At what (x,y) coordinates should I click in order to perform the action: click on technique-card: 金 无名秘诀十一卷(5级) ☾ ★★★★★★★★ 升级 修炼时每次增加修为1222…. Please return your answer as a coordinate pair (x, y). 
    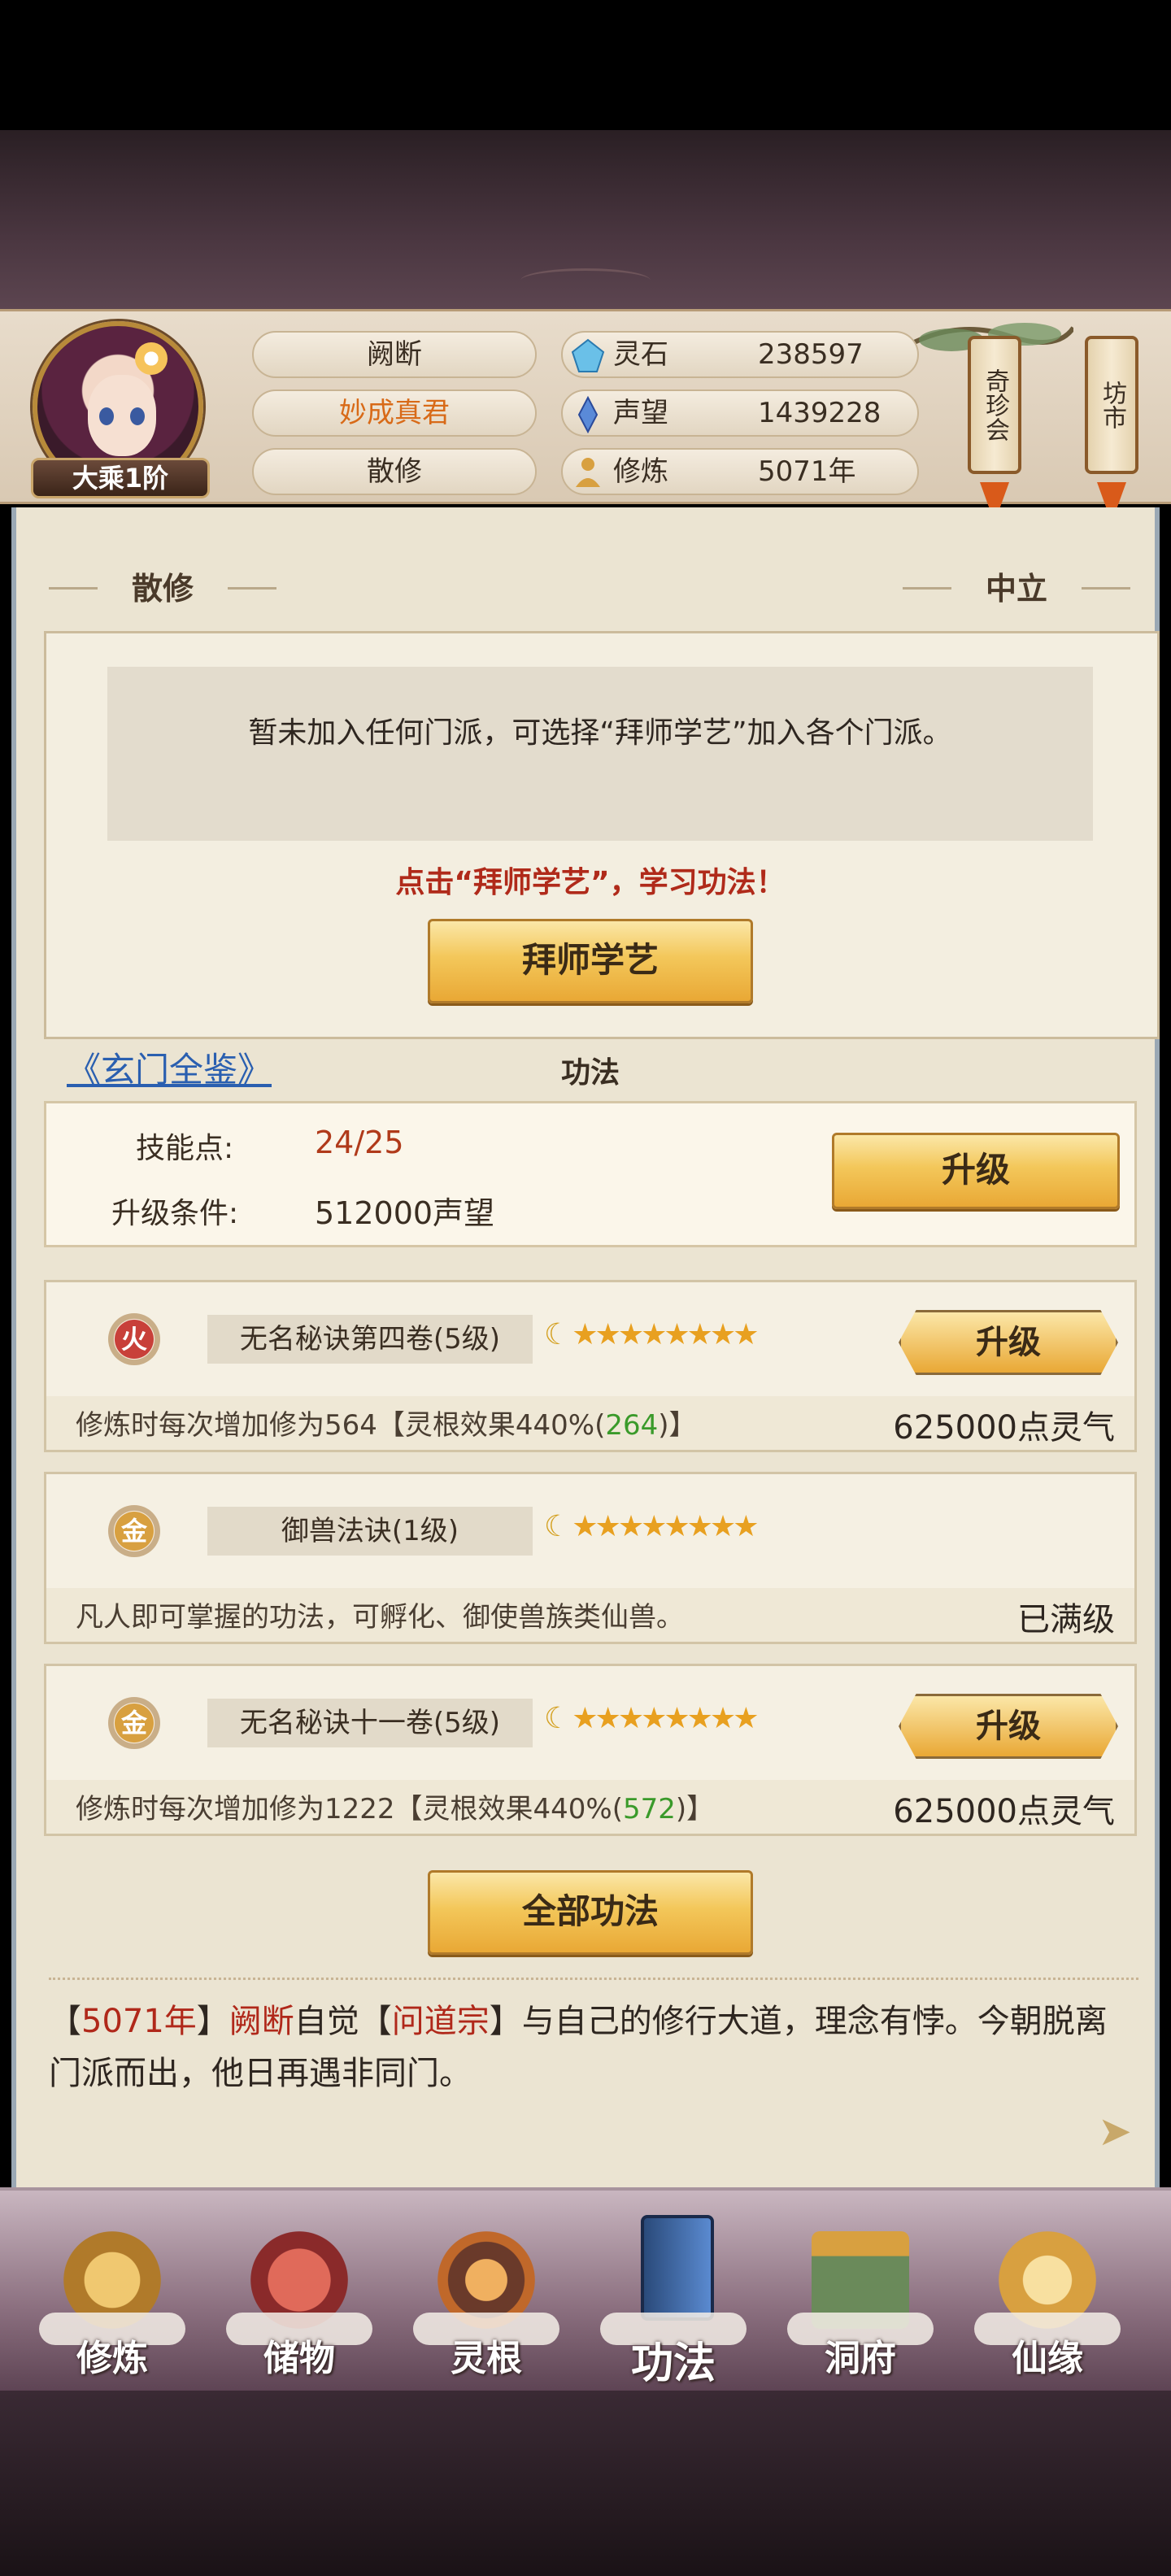
    Looking at the image, I should click on (590, 1750).